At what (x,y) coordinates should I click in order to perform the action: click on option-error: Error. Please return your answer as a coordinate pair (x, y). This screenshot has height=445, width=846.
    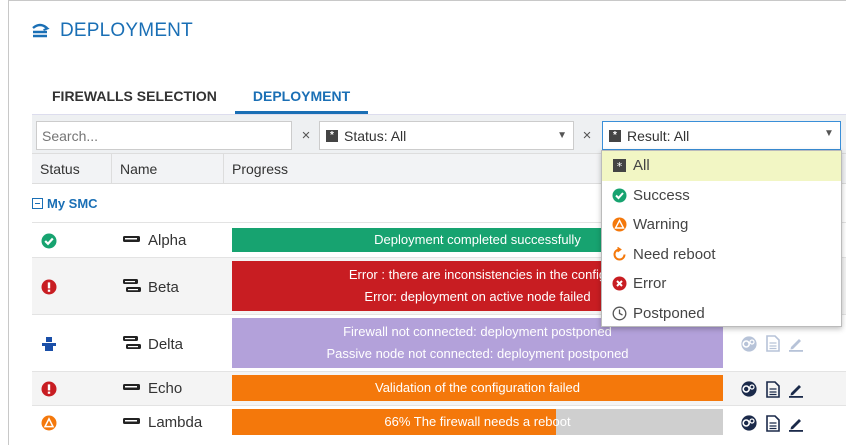
    Looking at the image, I should click on (721, 284).